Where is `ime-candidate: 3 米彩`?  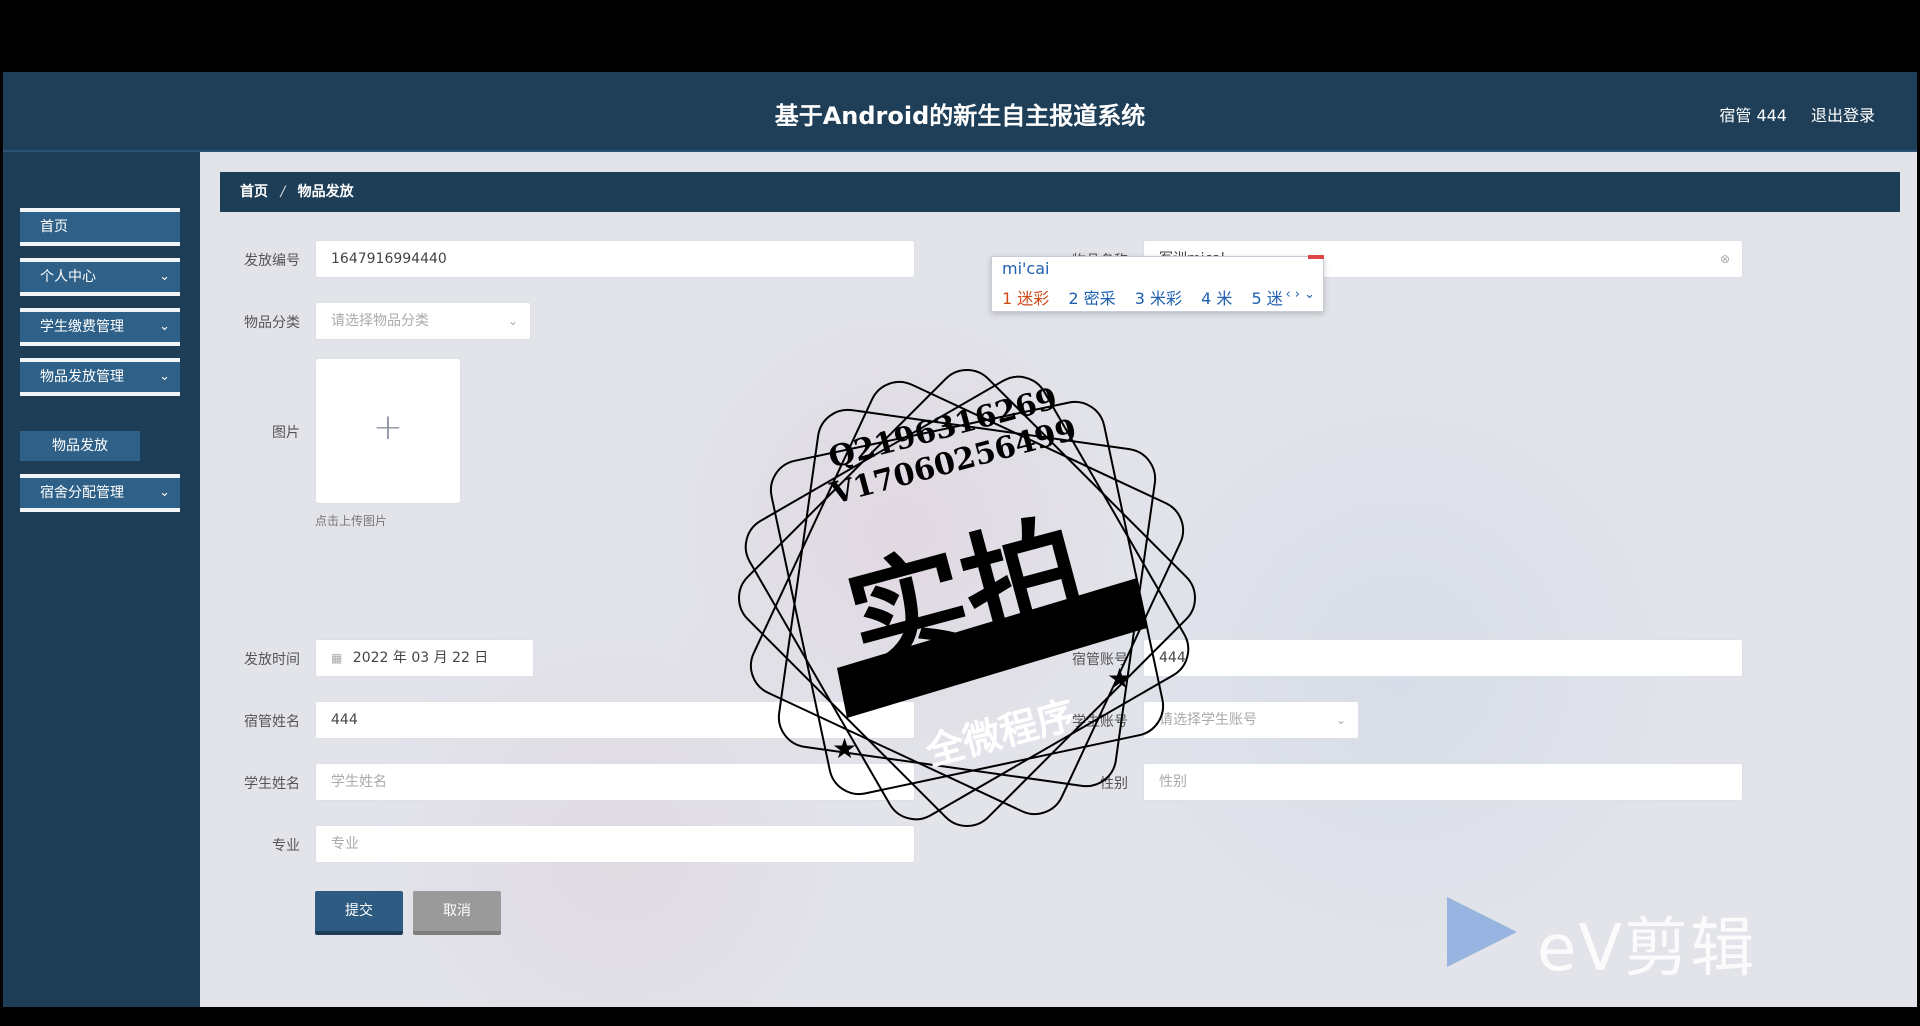
ime-candidate: 3 米彩 is located at coordinates (1158, 298).